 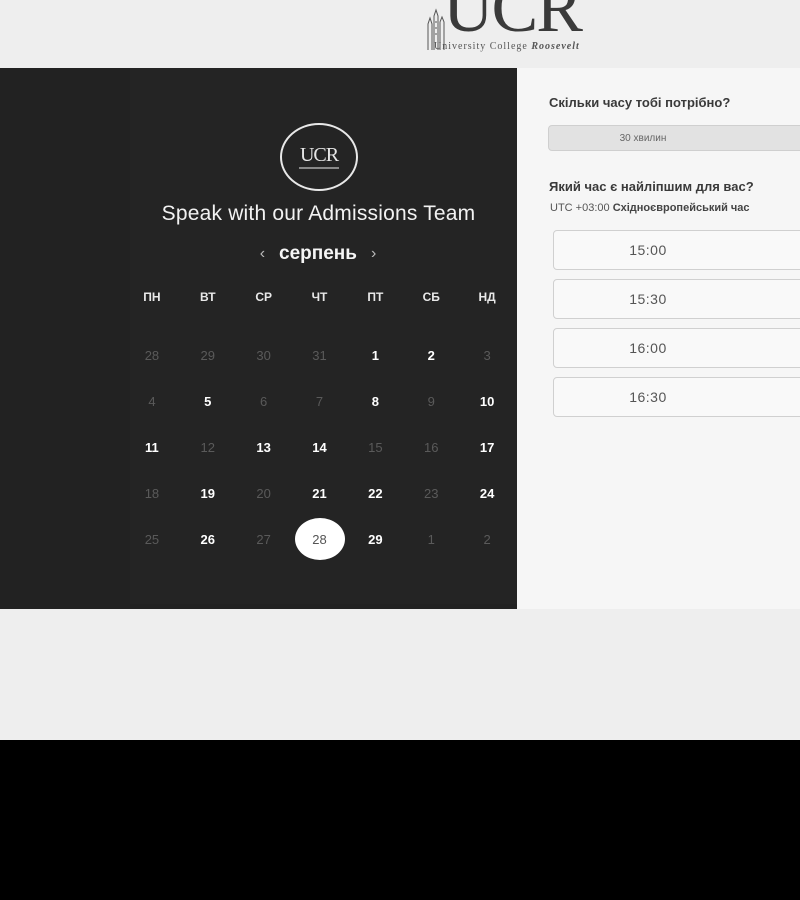 I want to click on calendar-day-number: 6, so click(x=264, y=401).